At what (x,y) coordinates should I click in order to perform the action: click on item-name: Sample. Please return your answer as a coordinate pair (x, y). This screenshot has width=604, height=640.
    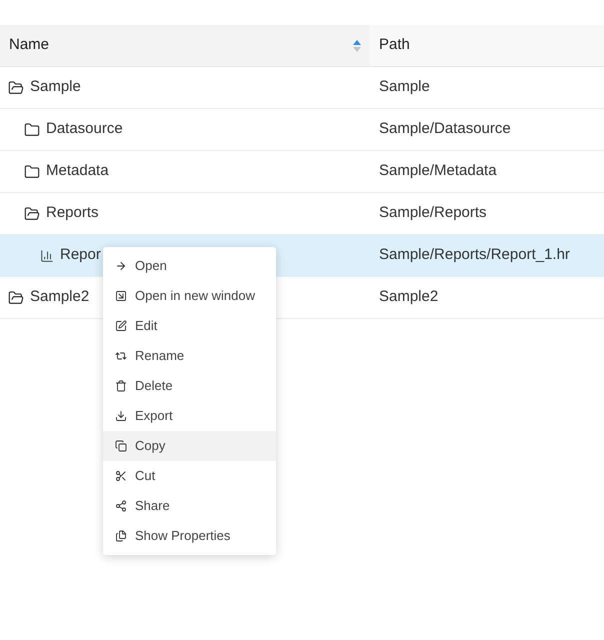
    Looking at the image, I should click on (55, 87).